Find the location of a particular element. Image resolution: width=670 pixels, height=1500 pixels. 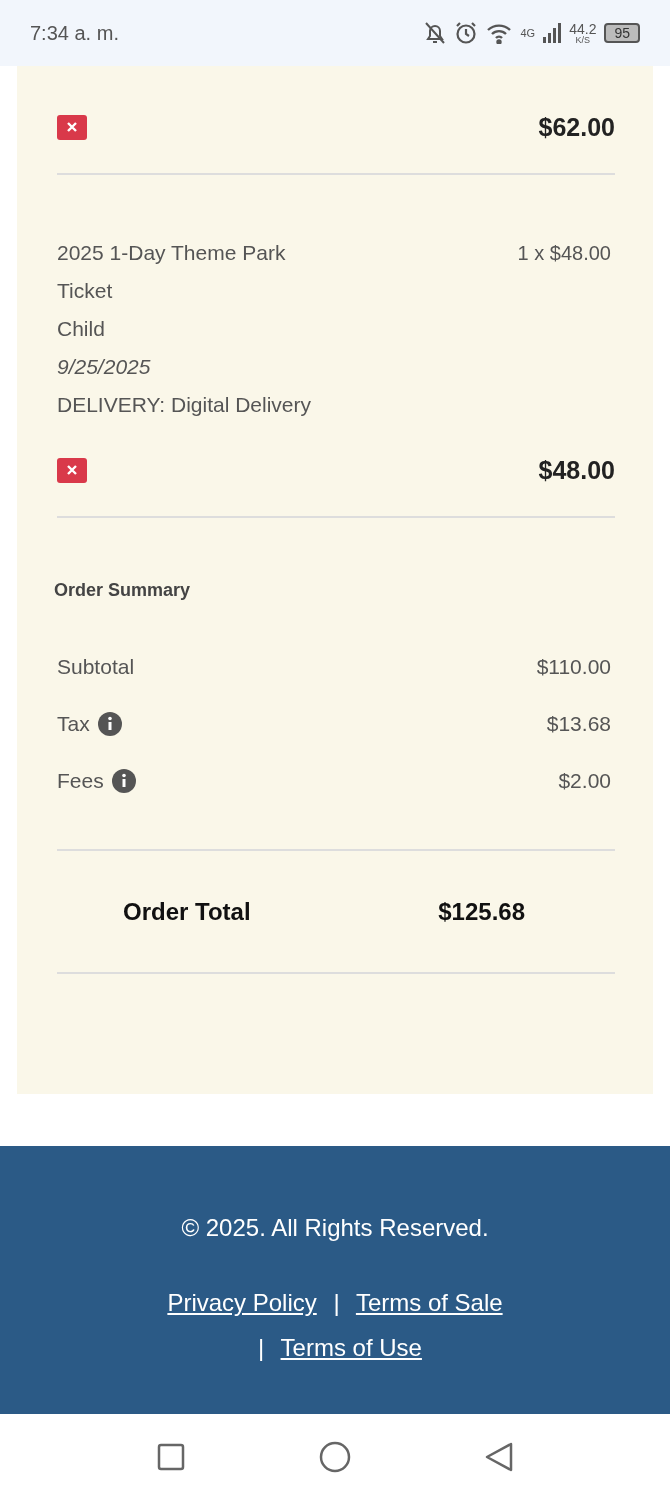

summary-label: Subtotal is located at coordinates (96, 666).